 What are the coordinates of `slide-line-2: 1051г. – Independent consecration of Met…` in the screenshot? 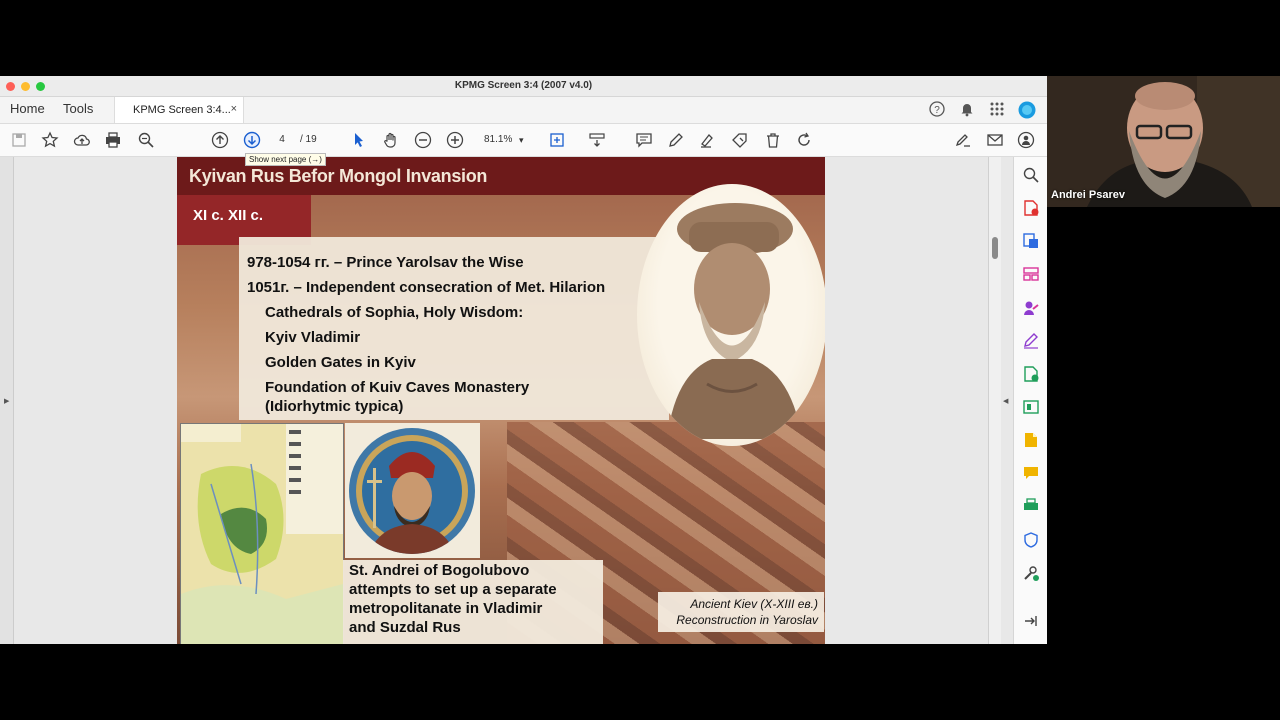 It's located at (426, 287).